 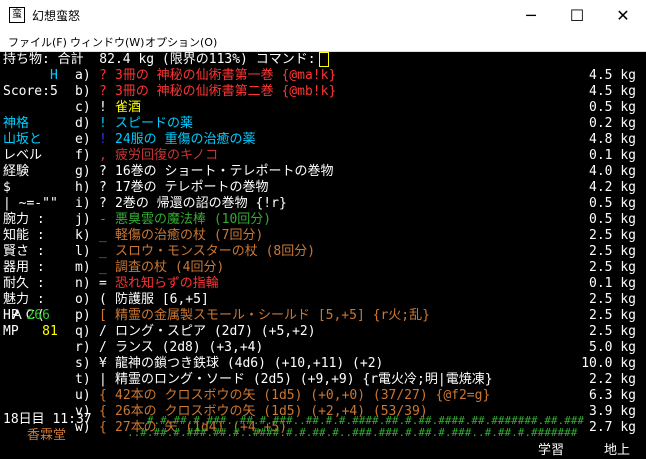 I want to click on maximize-button: ☐, so click(x=577, y=15).